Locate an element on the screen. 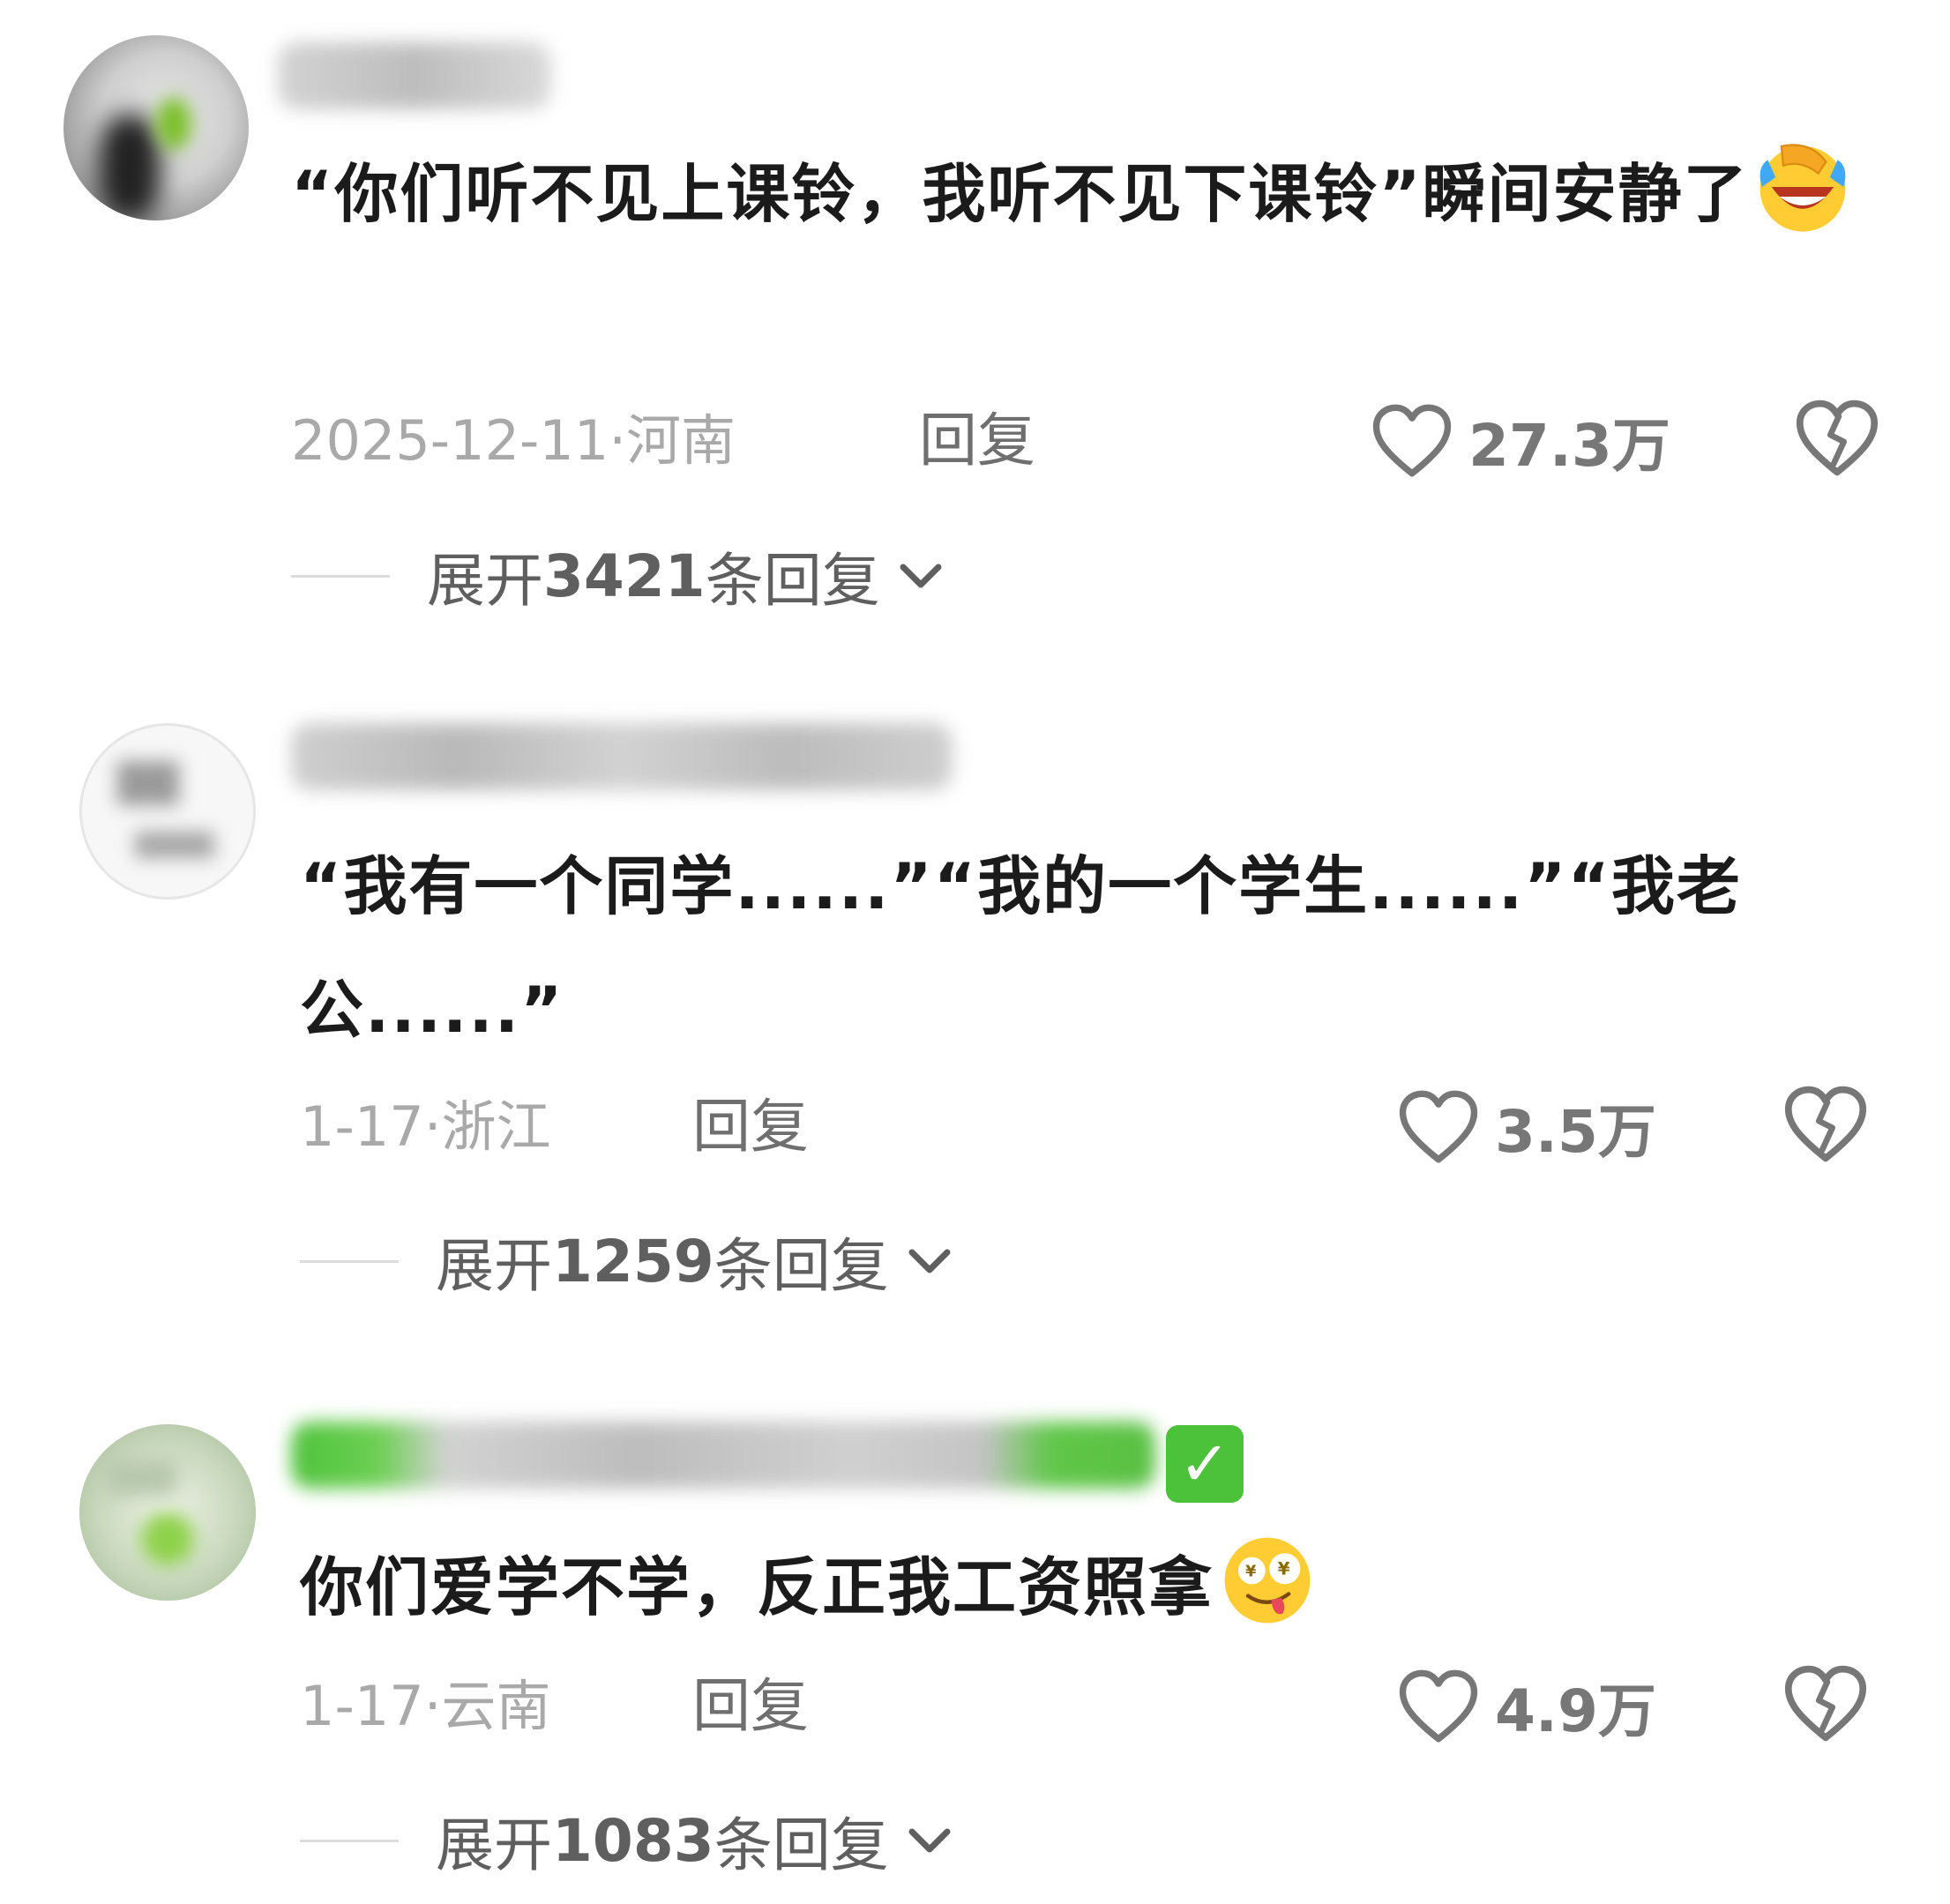 The height and width of the screenshot is (1904, 1950). verified-badge-icon: ✓ is located at coordinates (1205, 1464).